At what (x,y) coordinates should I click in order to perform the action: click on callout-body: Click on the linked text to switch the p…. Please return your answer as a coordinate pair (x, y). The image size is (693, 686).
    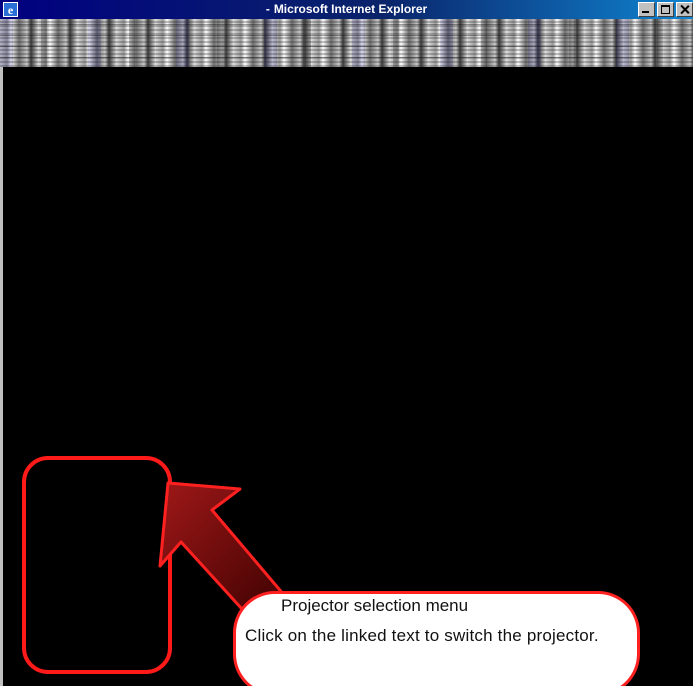
    Looking at the image, I should click on (422, 635).